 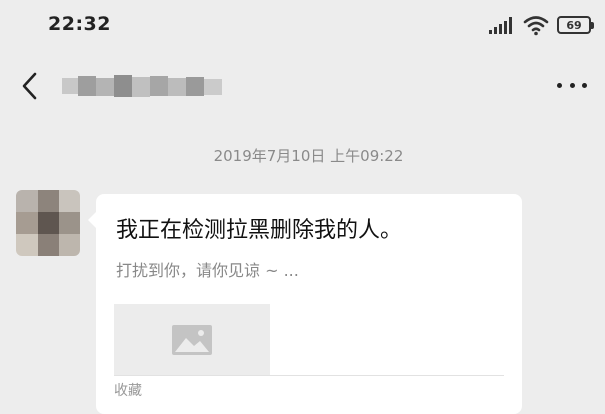 I want to click on card-divider, so click(x=309, y=375).